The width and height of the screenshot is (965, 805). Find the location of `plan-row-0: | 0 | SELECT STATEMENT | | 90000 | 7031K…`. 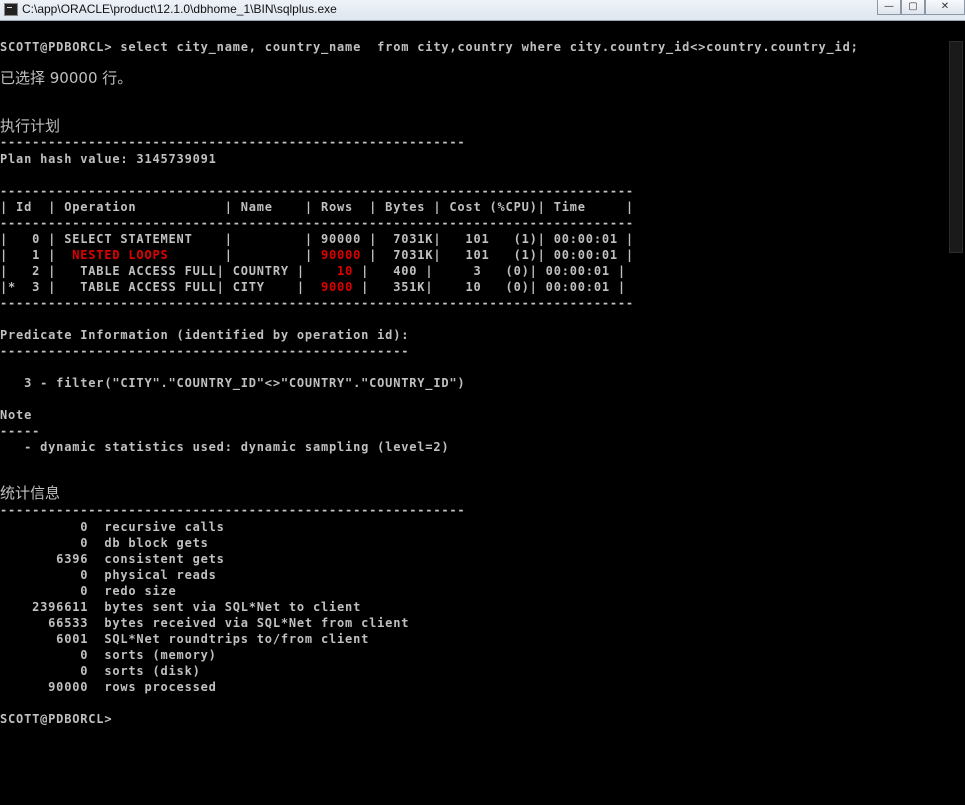

plan-row-0: | 0 | SELECT STATEMENT | | 90000 | 7031K… is located at coordinates (317, 239).